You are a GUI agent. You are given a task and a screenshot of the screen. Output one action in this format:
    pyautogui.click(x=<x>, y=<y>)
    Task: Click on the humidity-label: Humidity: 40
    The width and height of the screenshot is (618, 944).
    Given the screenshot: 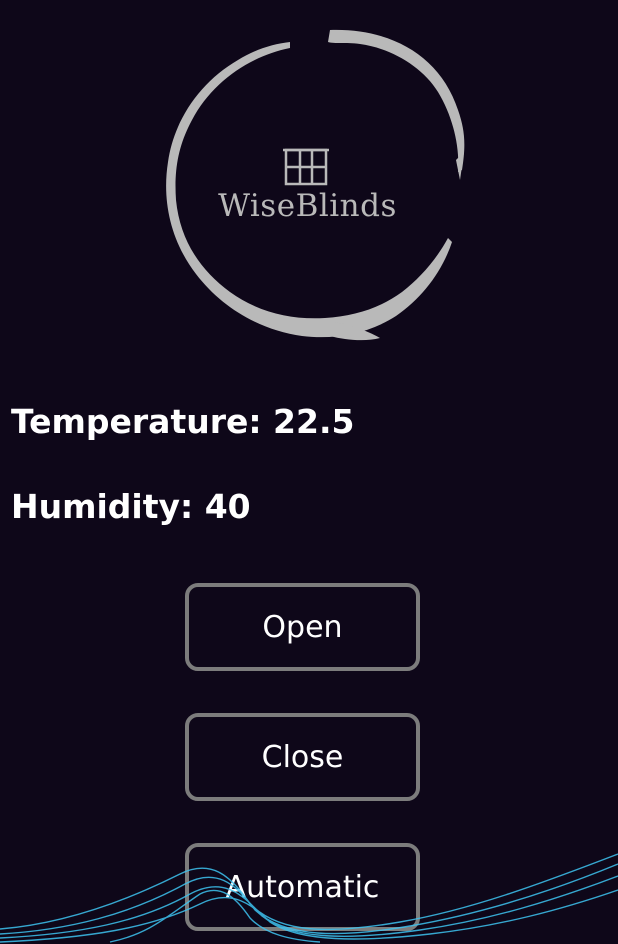 What is the action you would take?
    pyautogui.click(x=131, y=506)
    